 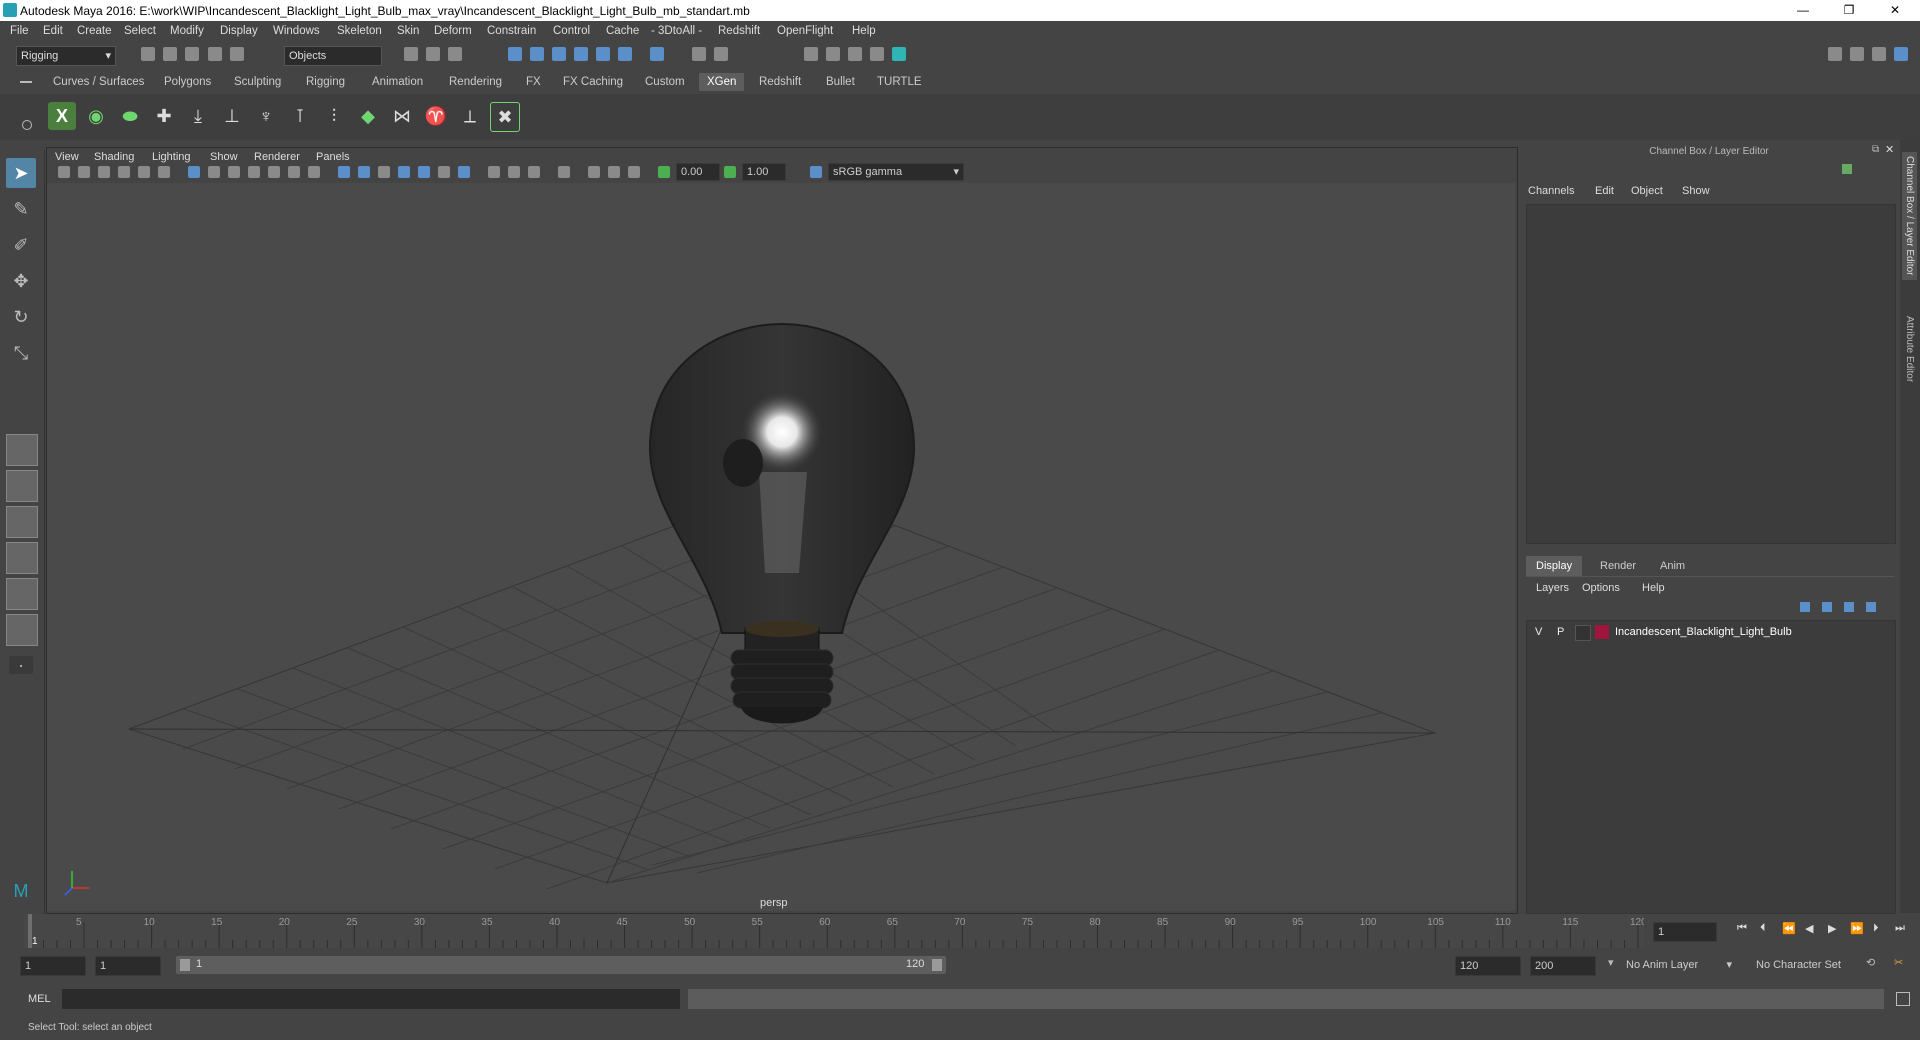 I want to click on outliner-persp-layout-icon, so click(x=22, y=630).